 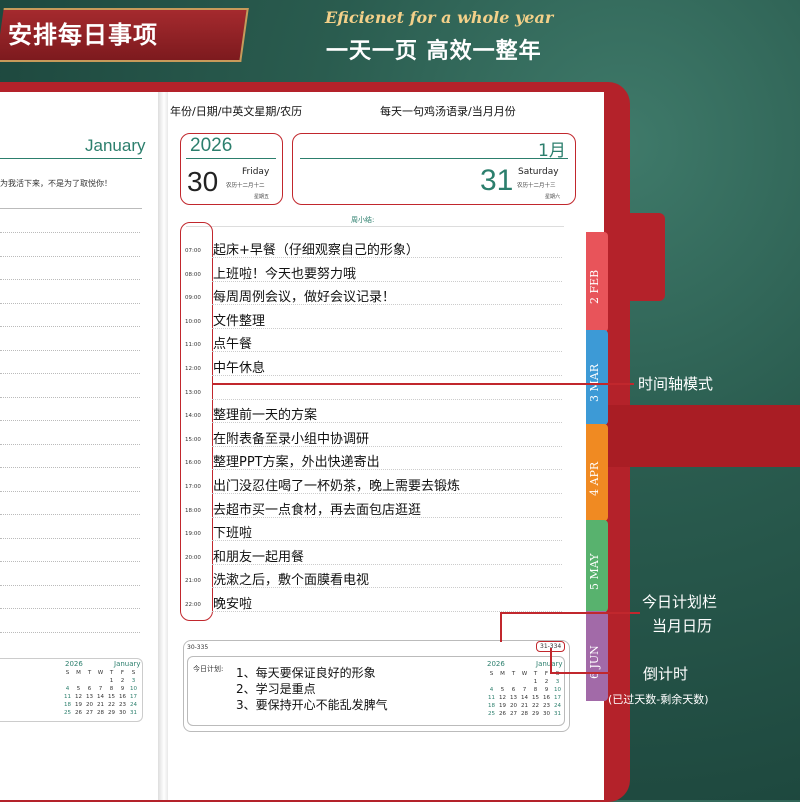 I want to click on calendar-day: 22, so click(x=111, y=705).